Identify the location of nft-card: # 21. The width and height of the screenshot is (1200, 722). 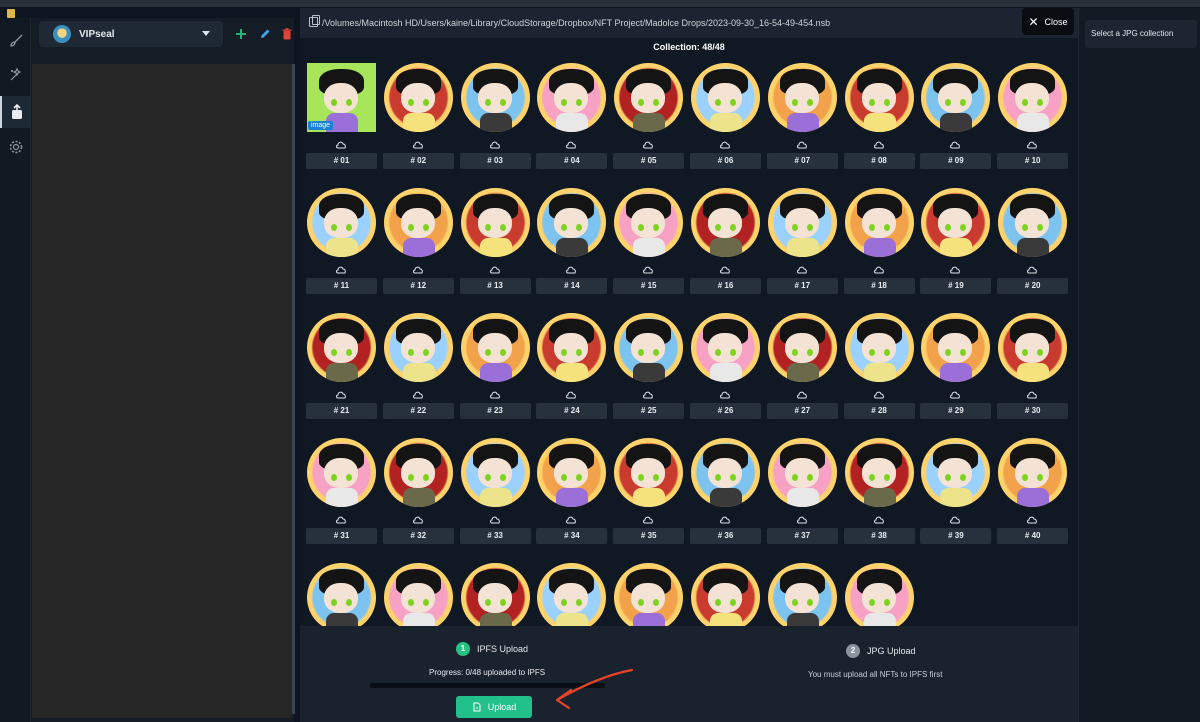
(341, 368).